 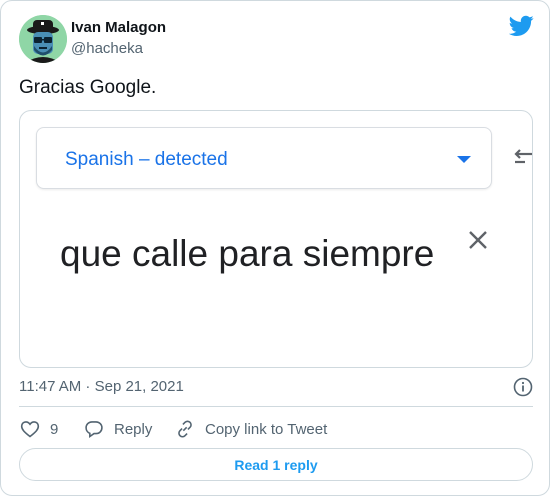 I want to click on swap-languages-icon, so click(x=523, y=156).